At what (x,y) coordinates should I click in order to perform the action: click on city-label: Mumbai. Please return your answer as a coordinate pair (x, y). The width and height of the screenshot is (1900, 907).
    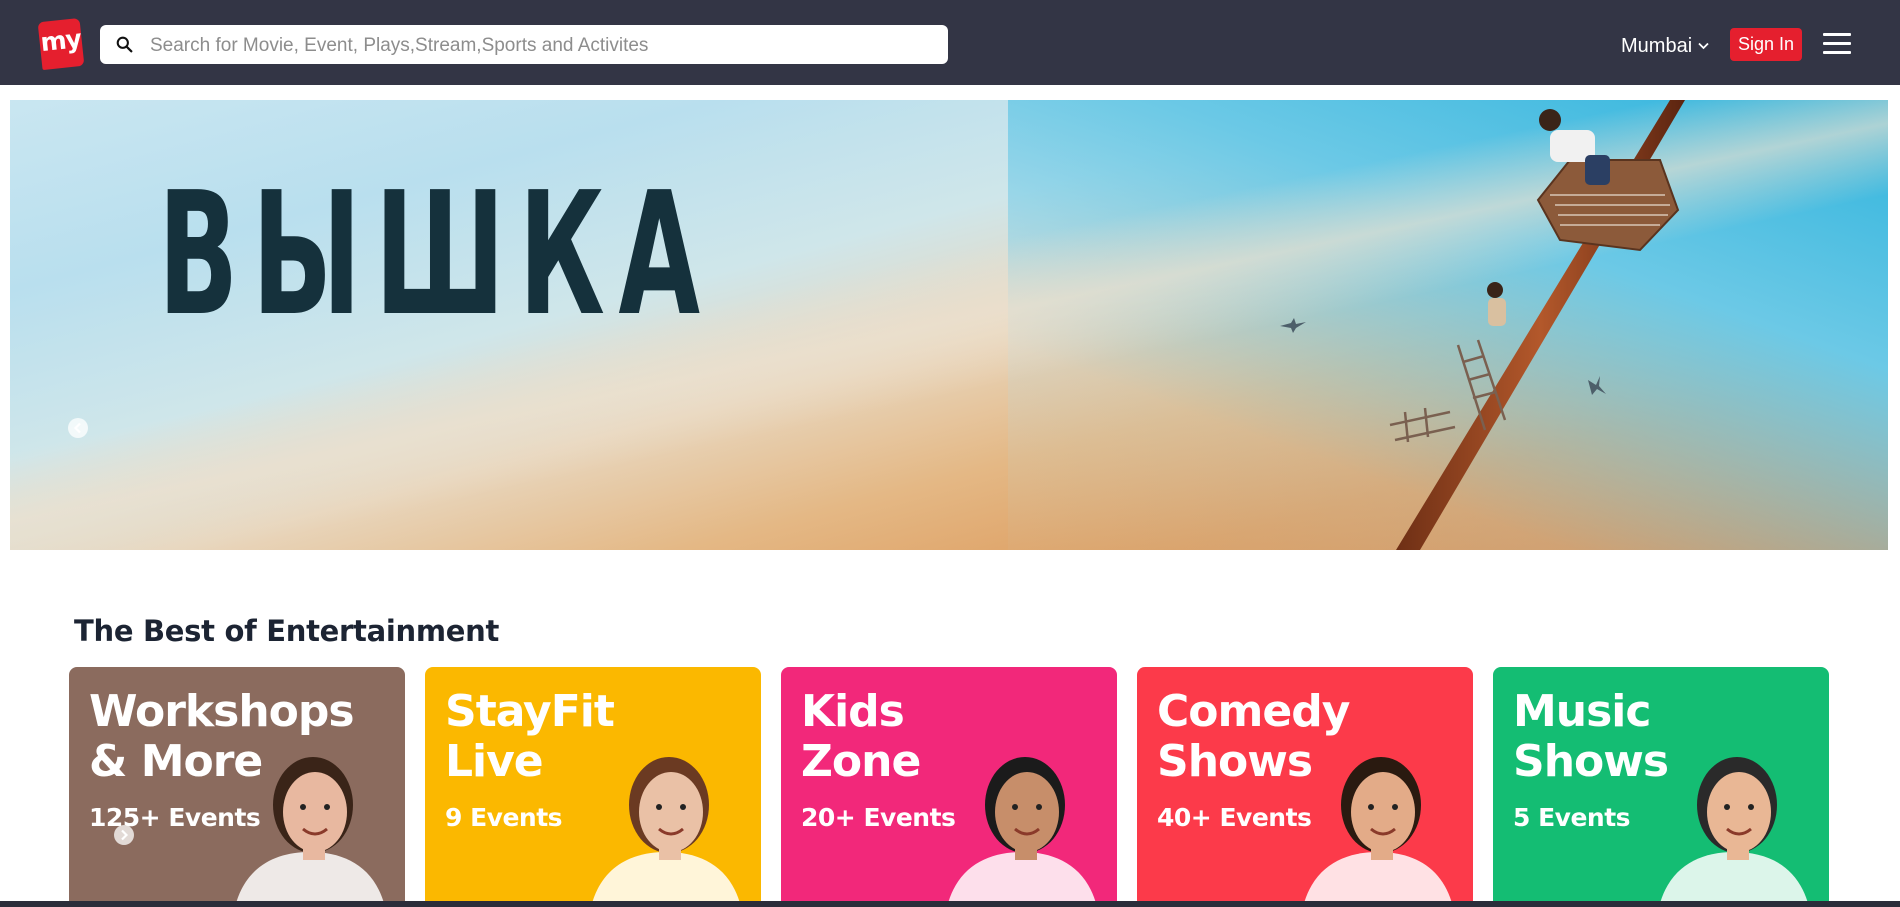
    Looking at the image, I should click on (1657, 46).